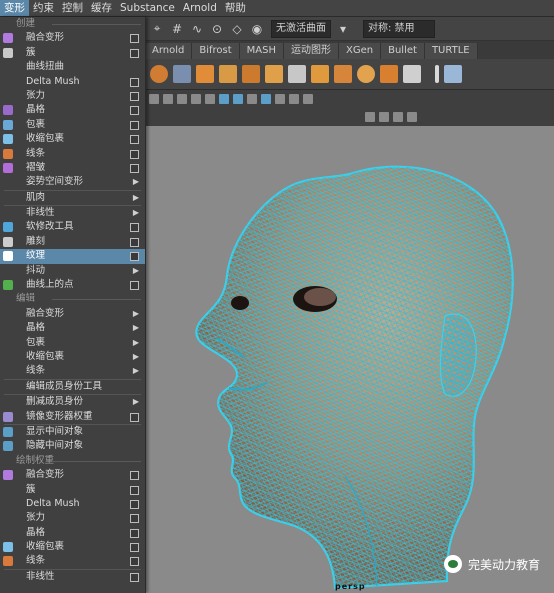  What do you see at coordinates (147, 8) in the screenshot?
I see `menu-item: Substance` at bounding box center [147, 8].